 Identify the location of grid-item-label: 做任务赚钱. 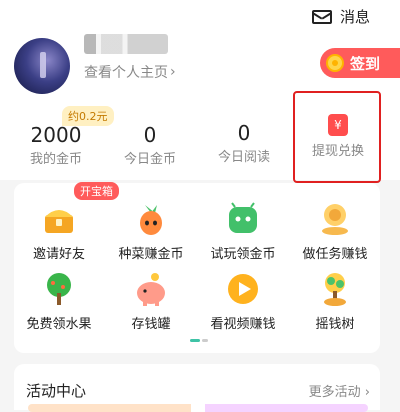
(335, 254).